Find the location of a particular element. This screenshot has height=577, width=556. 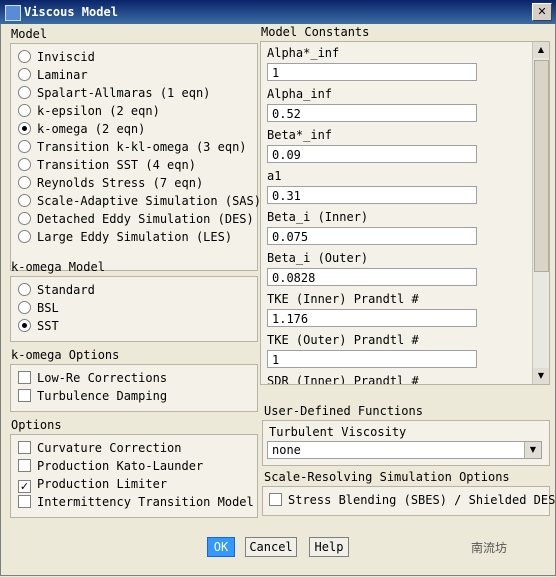

udf-section-title: User-Defined Functions is located at coordinates (343, 411).